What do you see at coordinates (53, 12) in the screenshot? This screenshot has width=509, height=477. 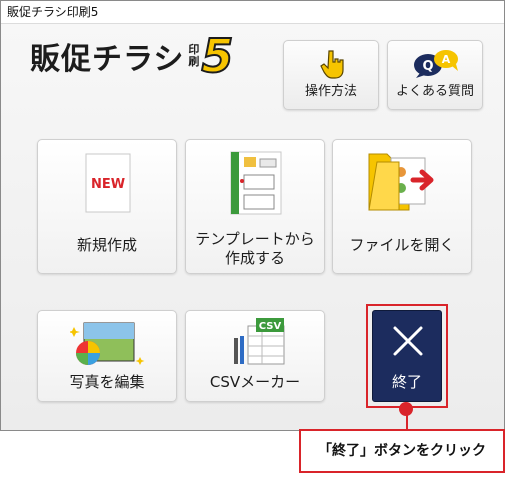 I see `window-title: 販促チラシ印刷5` at bounding box center [53, 12].